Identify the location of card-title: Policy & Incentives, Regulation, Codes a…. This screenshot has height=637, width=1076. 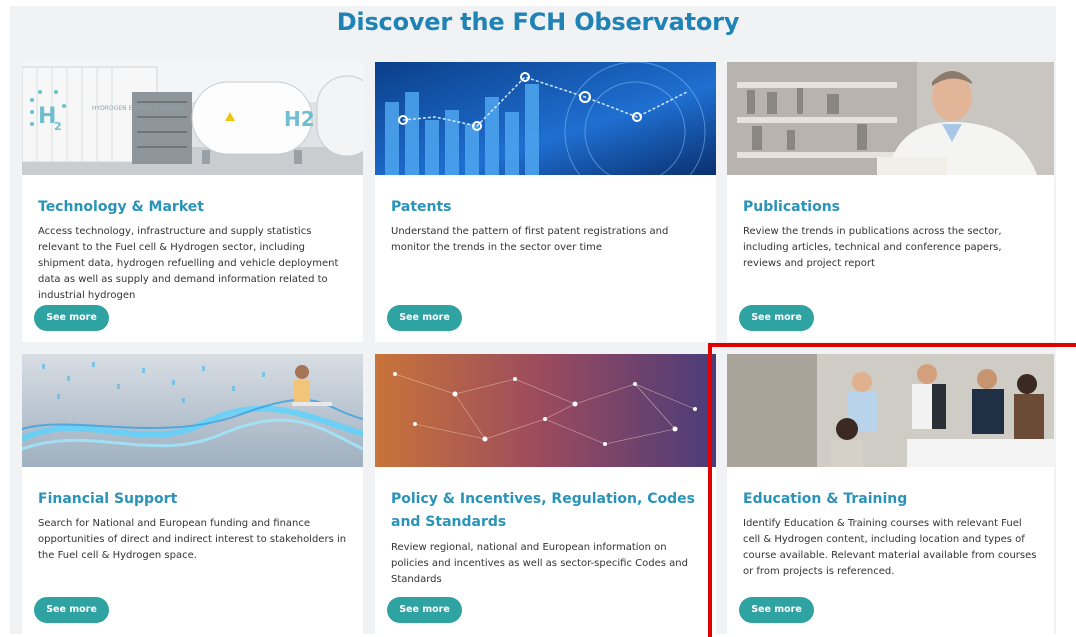
(543, 510).